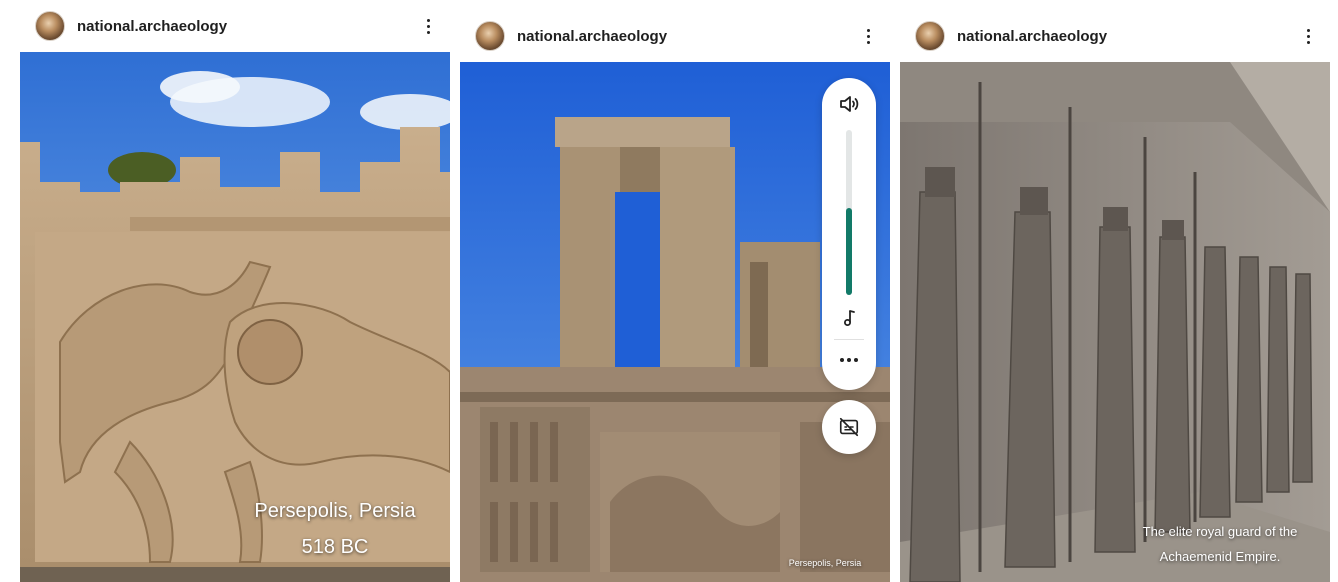 The width and height of the screenshot is (1338, 582). What do you see at coordinates (849, 104) in the screenshot?
I see `volume-icon` at bounding box center [849, 104].